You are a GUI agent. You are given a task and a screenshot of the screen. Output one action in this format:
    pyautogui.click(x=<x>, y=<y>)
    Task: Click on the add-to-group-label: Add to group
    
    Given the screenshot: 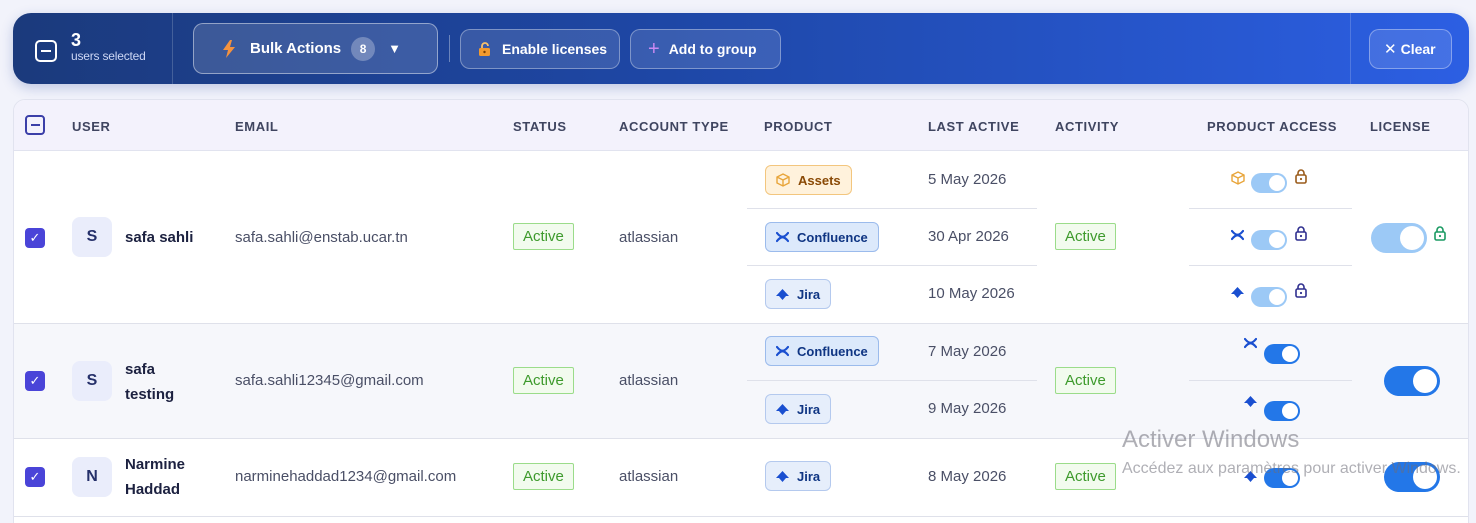 What is the action you would take?
    pyautogui.click(x=712, y=49)
    